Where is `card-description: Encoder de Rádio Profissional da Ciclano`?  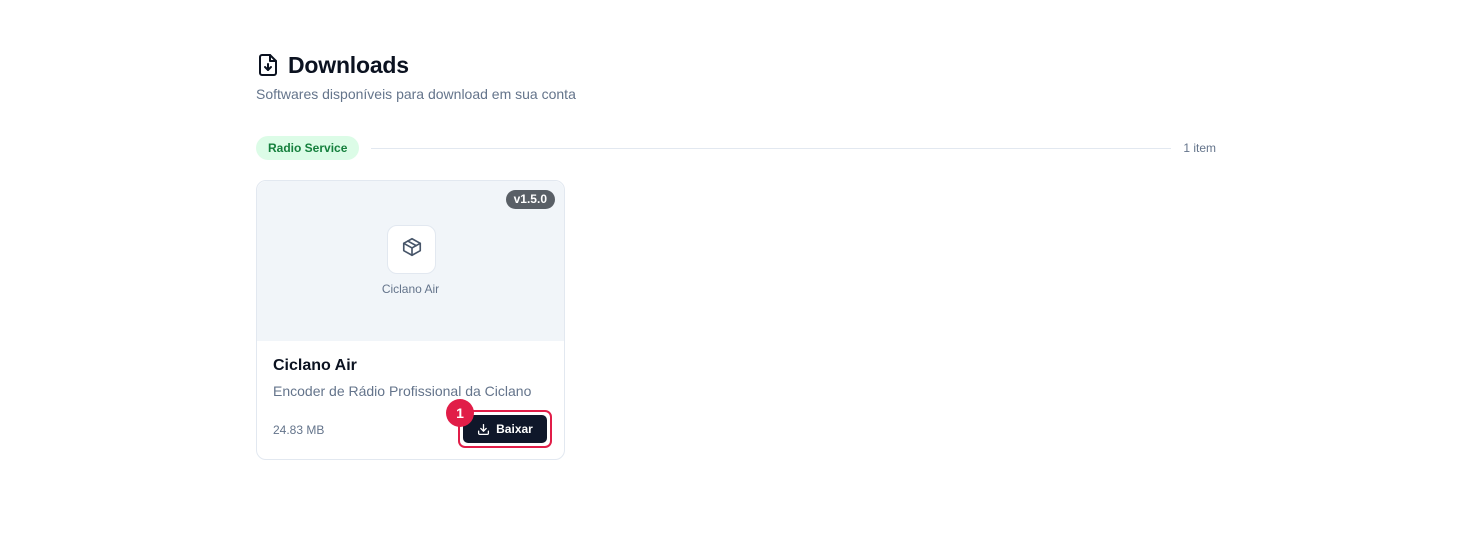 card-description: Encoder de Rádio Profissional da Ciclano is located at coordinates (402, 391).